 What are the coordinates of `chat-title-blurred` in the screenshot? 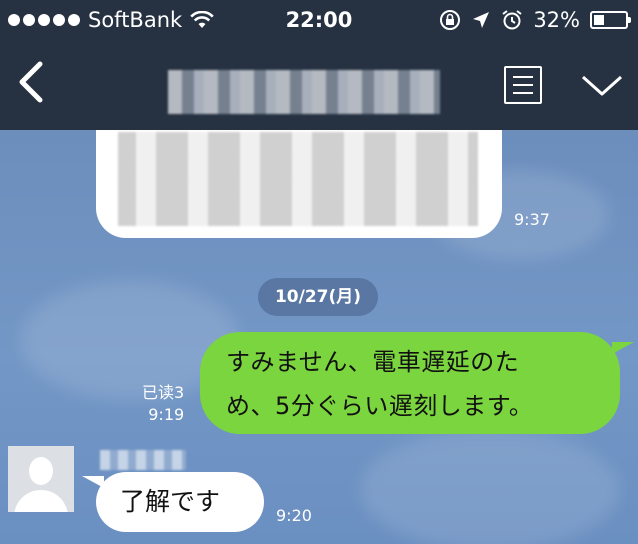 It's located at (304, 92).